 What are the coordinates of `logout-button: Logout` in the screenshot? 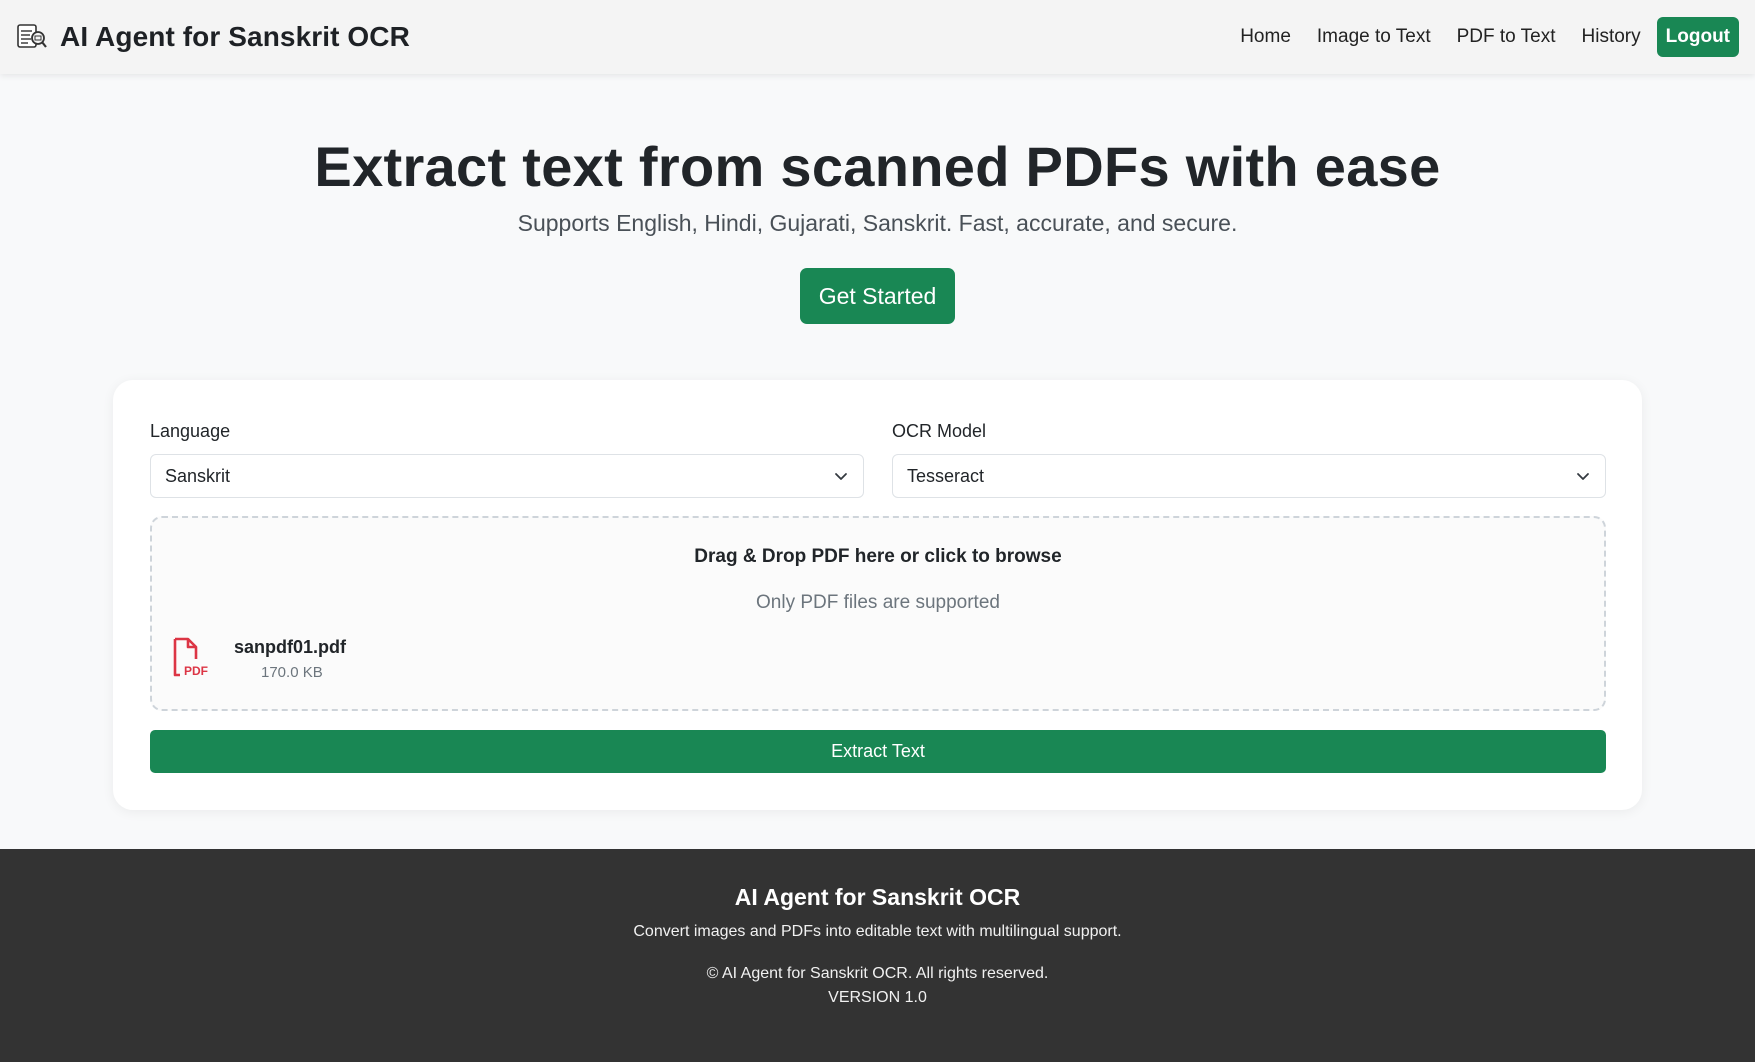 It's located at (1697, 37).